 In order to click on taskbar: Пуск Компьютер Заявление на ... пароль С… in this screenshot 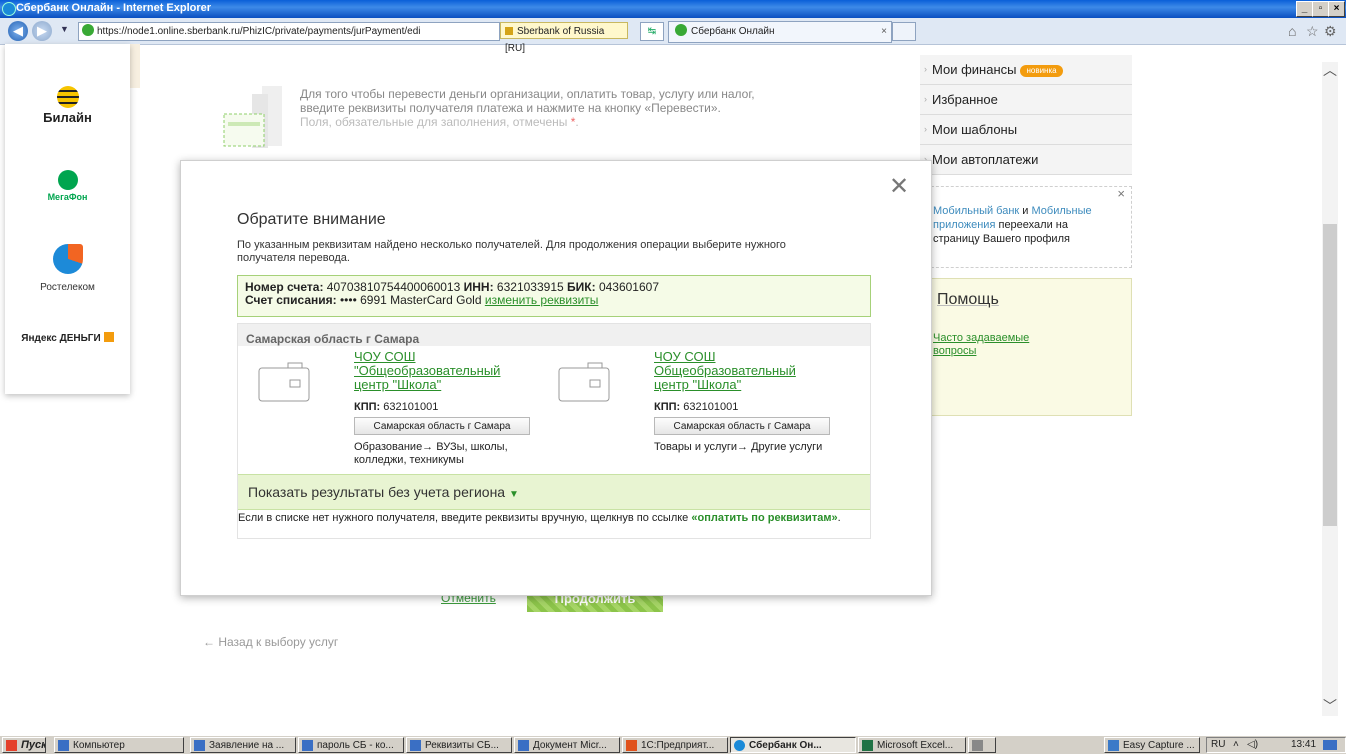, I will do `click(673, 744)`.